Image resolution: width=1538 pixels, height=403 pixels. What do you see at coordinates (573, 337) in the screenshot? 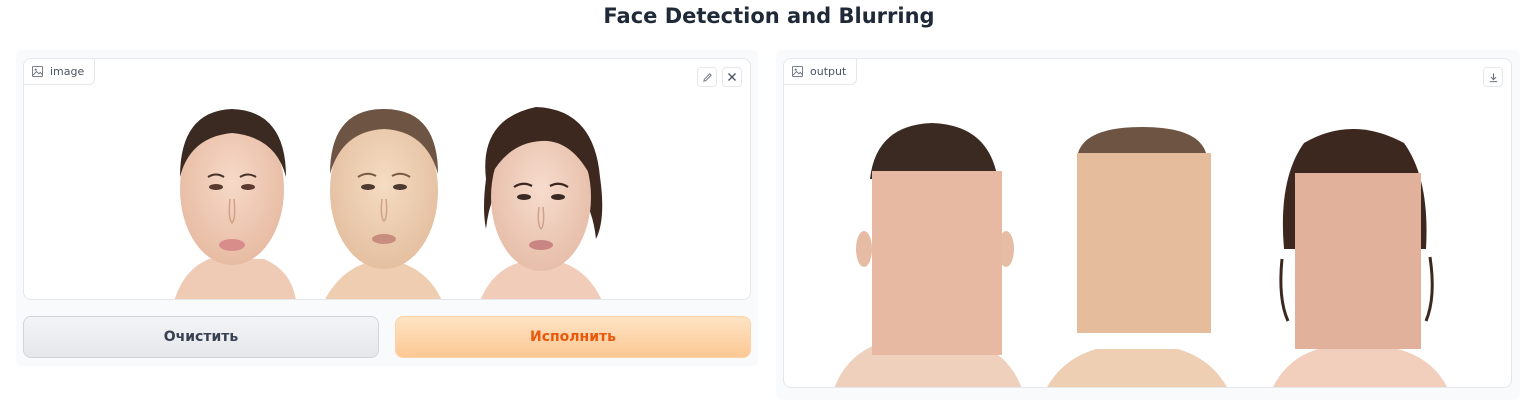
I see `submit-button: Исполнить` at bounding box center [573, 337].